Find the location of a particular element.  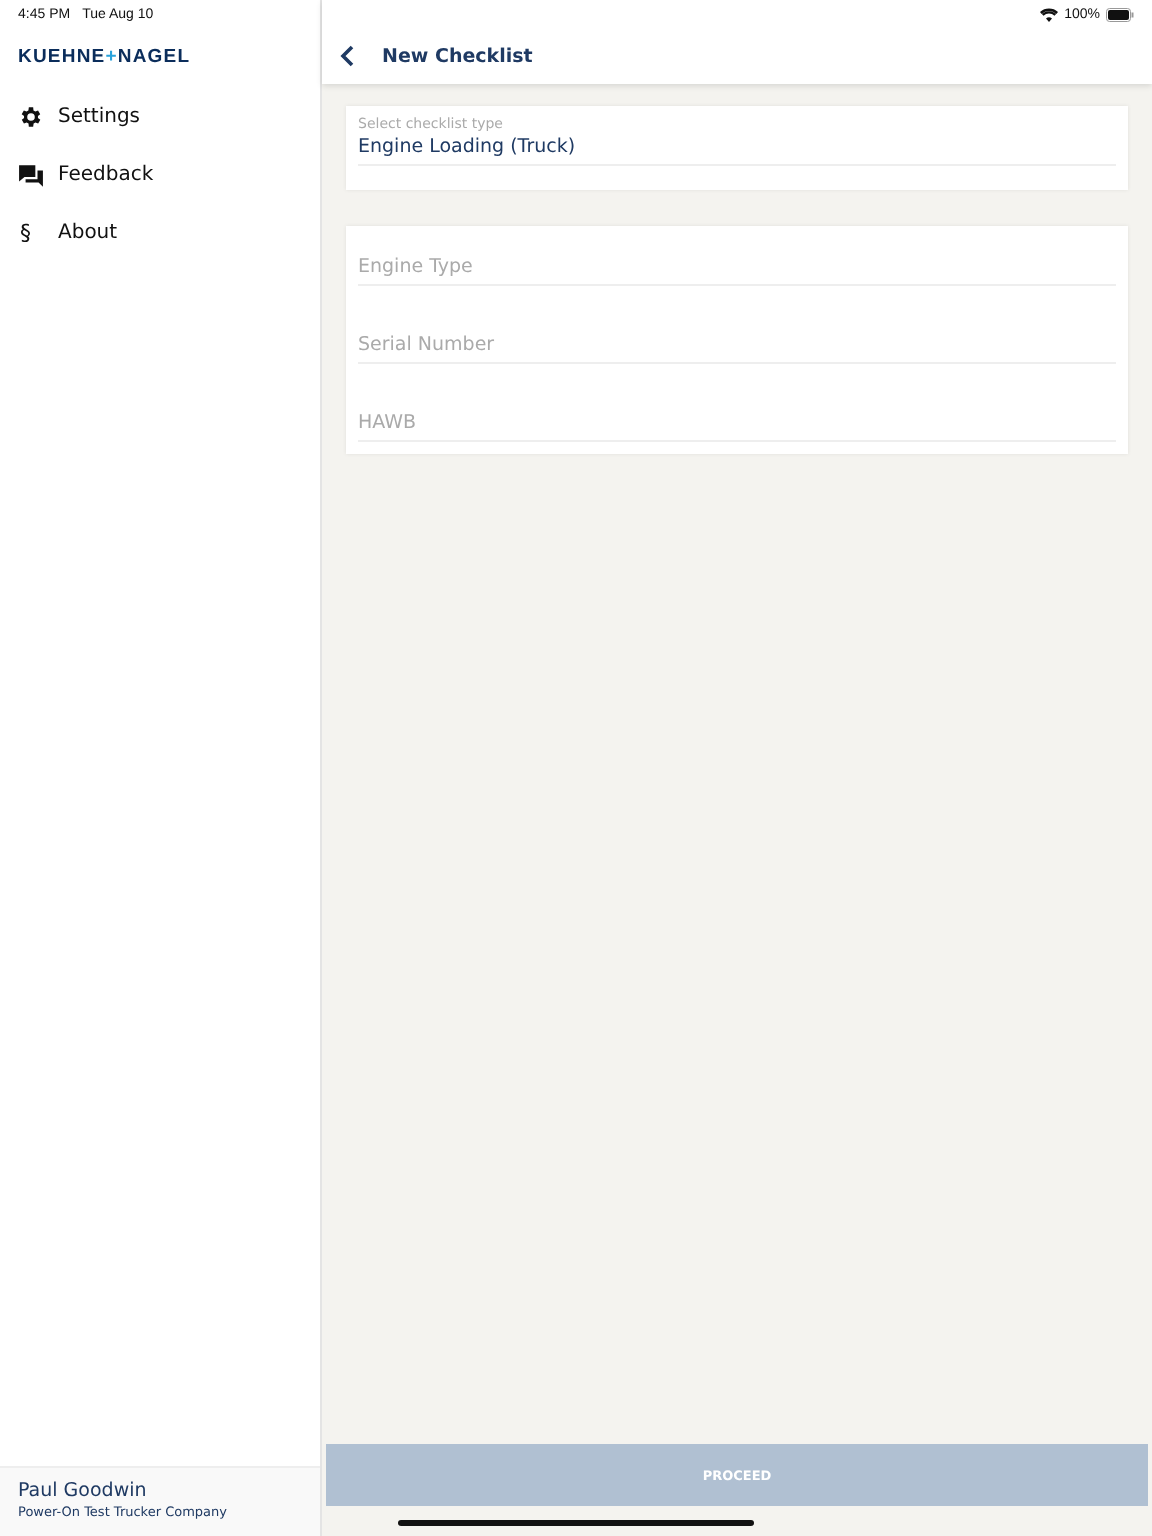

text-field: Serial Number is located at coordinates (737, 346).